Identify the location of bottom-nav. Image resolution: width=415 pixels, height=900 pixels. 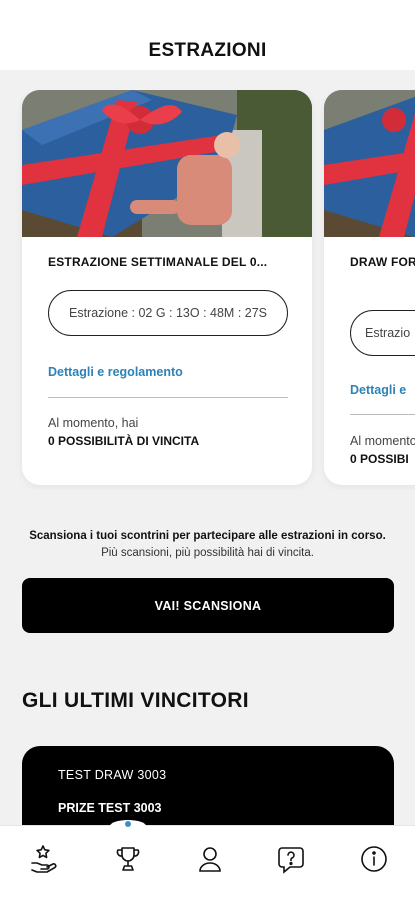
(207, 860).